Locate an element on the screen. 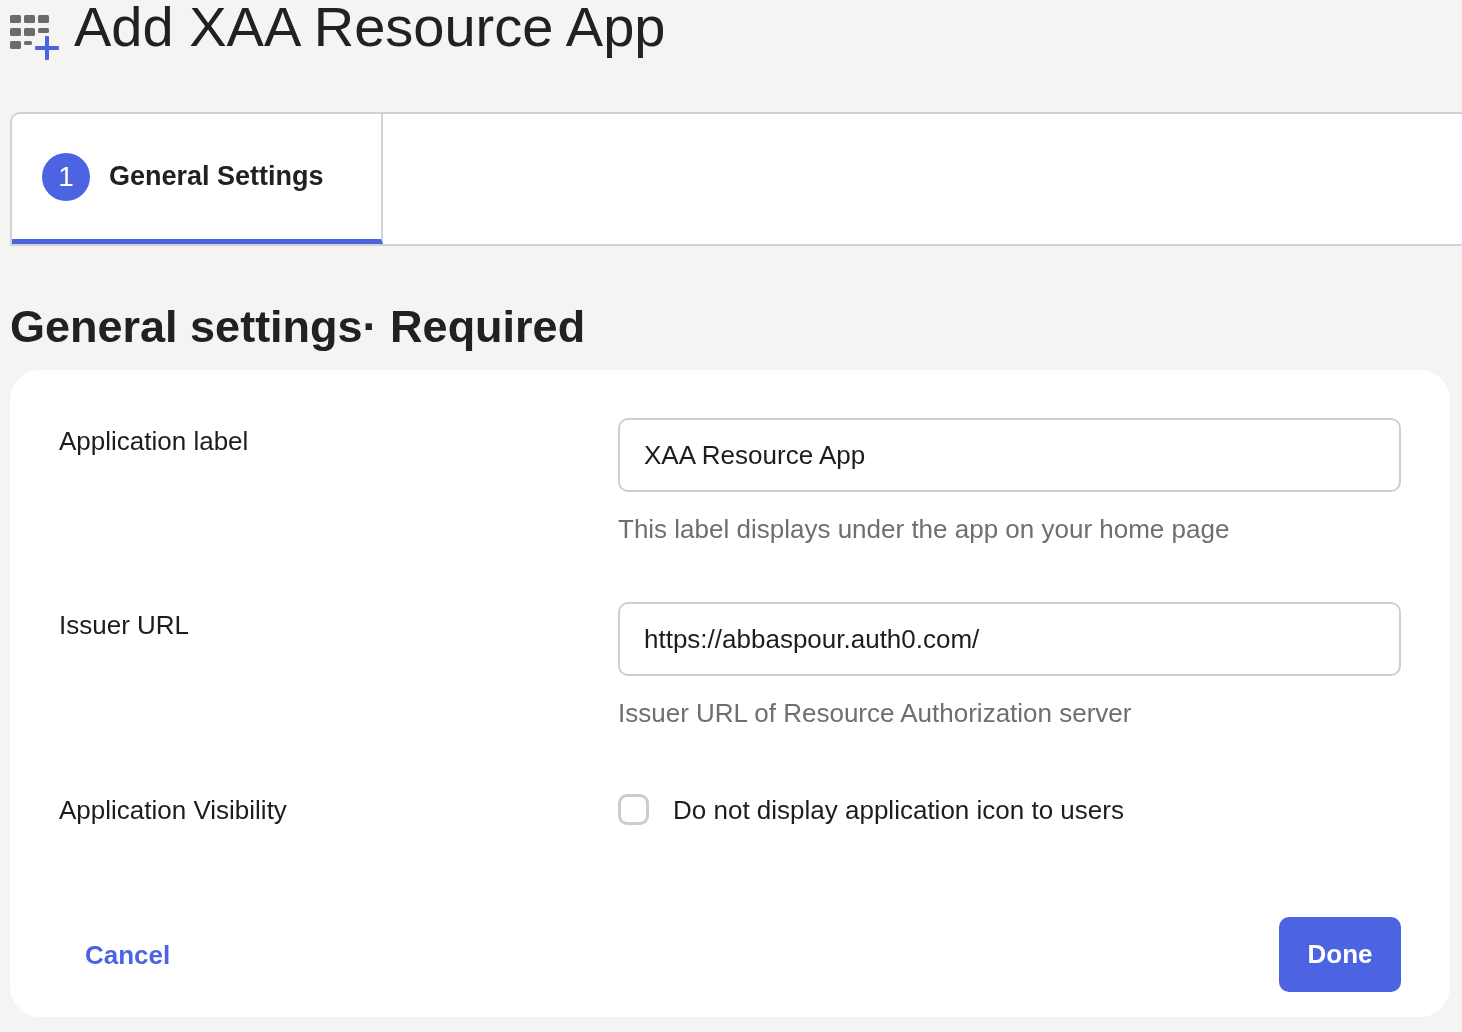 This screenshot has height=1032, width=1462. section-heading: General settings· Required is located at coordinates (298, 327).